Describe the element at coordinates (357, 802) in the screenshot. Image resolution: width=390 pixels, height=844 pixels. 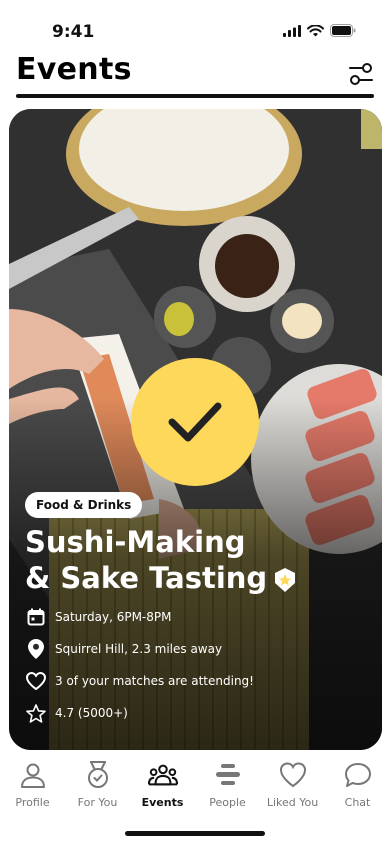
I see `tab-label: Chat` at that location.